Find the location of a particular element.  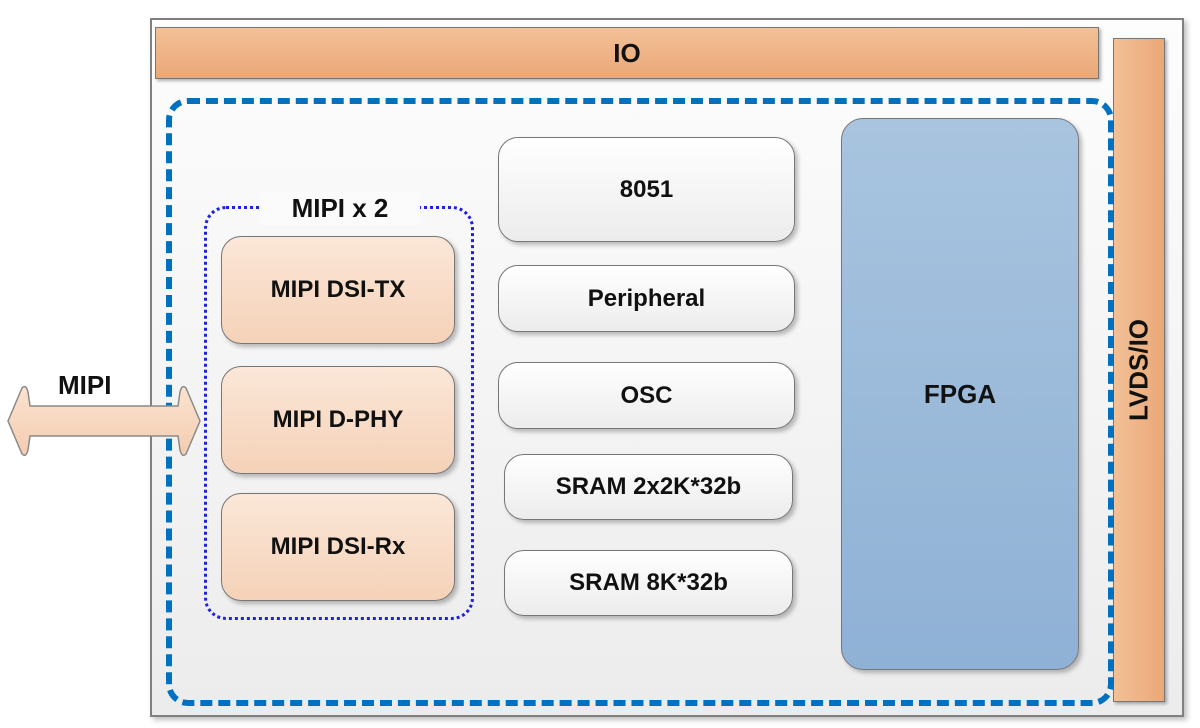

block-sram-2x2k: SRAM 2x2K*32b is located at coordinates (648, 487).